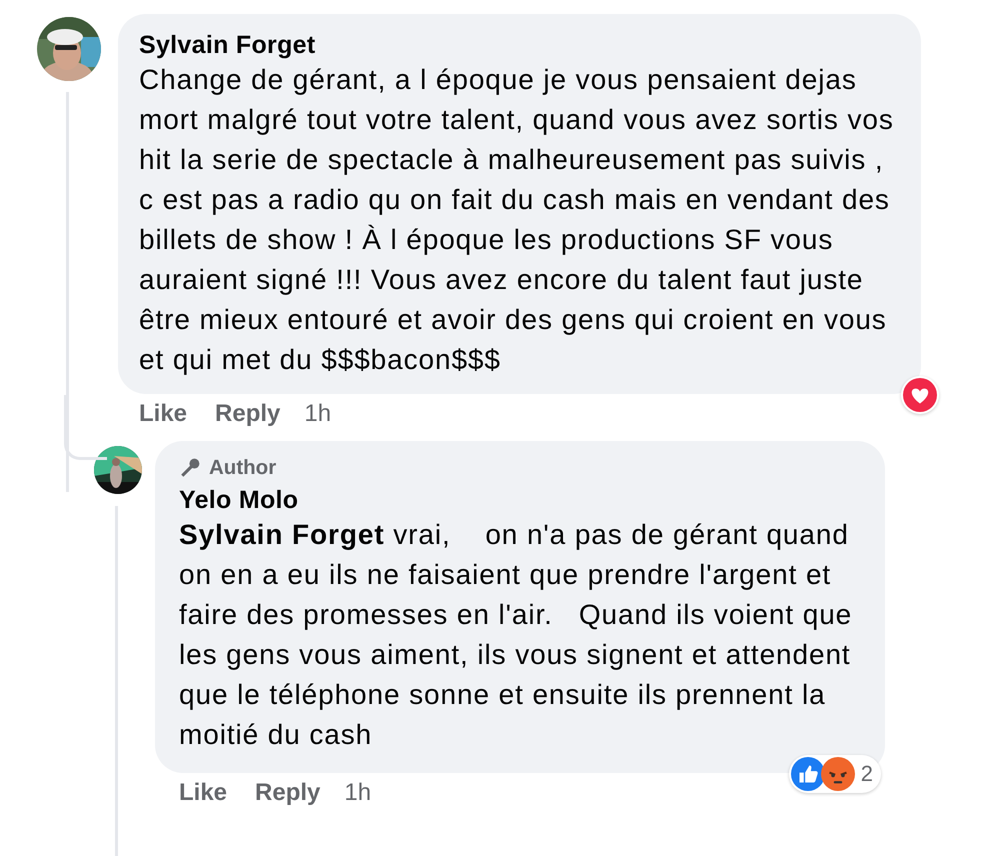  I want to click on comment-action-link: Reply, so click(247, 417).